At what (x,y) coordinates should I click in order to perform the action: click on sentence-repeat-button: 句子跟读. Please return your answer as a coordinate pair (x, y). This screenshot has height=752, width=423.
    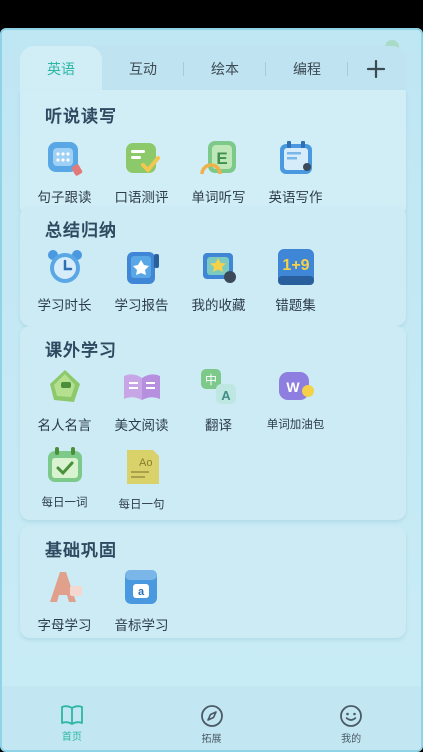
    Looking at the image, I should click on (64, 177).